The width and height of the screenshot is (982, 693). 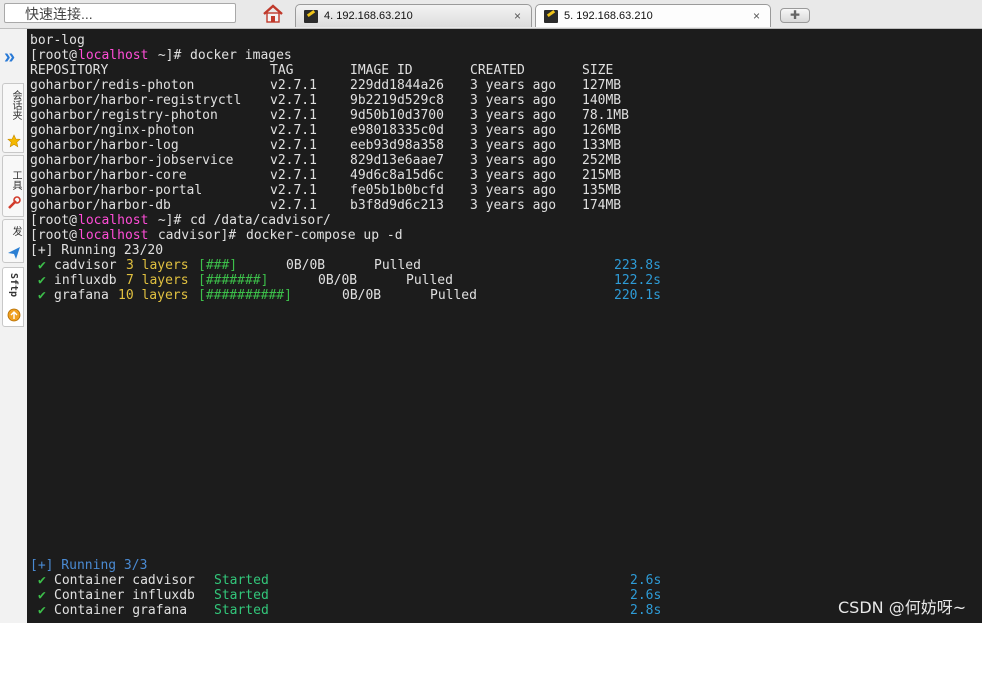 I want to click on sidebar-item-send: 发, so click(x=13, y=241).